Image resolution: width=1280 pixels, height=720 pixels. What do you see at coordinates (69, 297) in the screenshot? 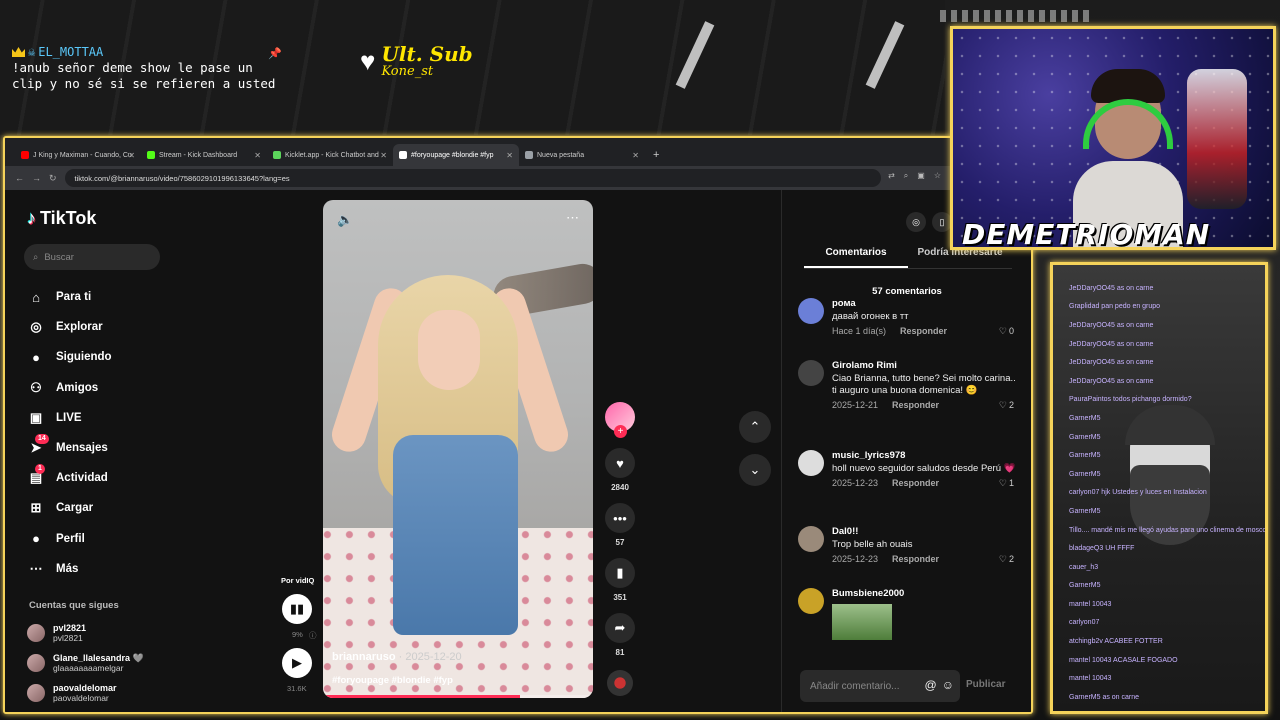
I see `sidebar-item-parati: ⌂ Para ti` at bounding box center [69, 297].